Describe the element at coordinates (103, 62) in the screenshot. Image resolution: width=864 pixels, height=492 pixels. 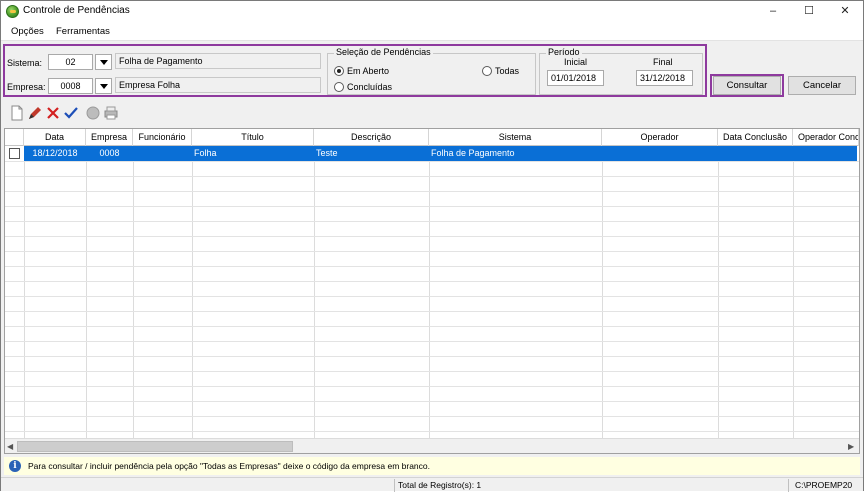
I see `sistema-dropdown-button` at that location.